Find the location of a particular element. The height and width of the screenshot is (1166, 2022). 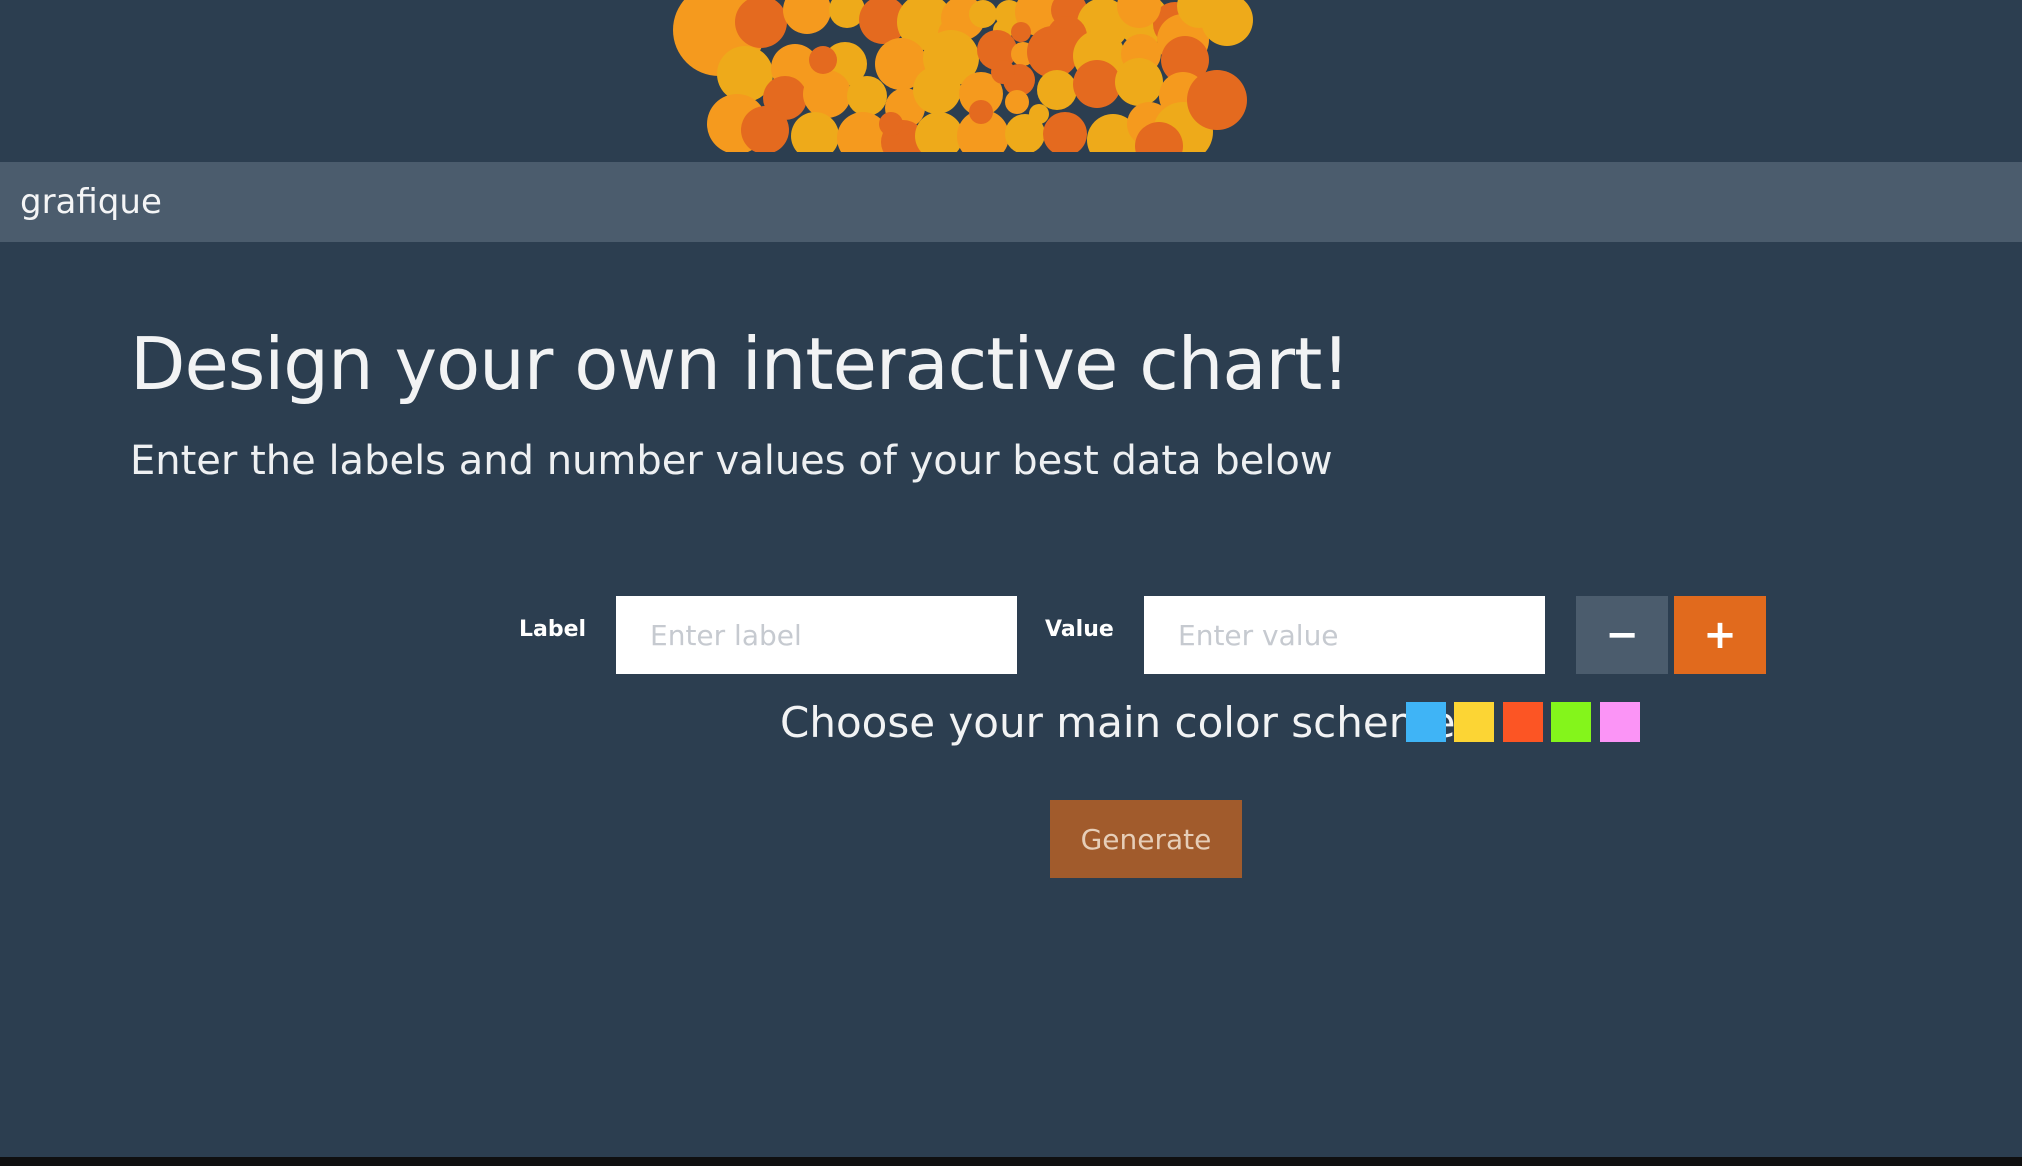

navbar: grafique is located at coordinates (1011, 202).